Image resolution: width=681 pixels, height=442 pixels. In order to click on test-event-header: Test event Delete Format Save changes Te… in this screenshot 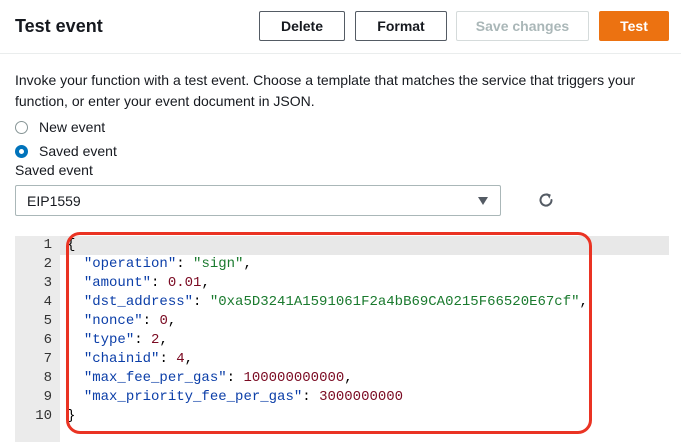, I will do `click(340, 27)`.